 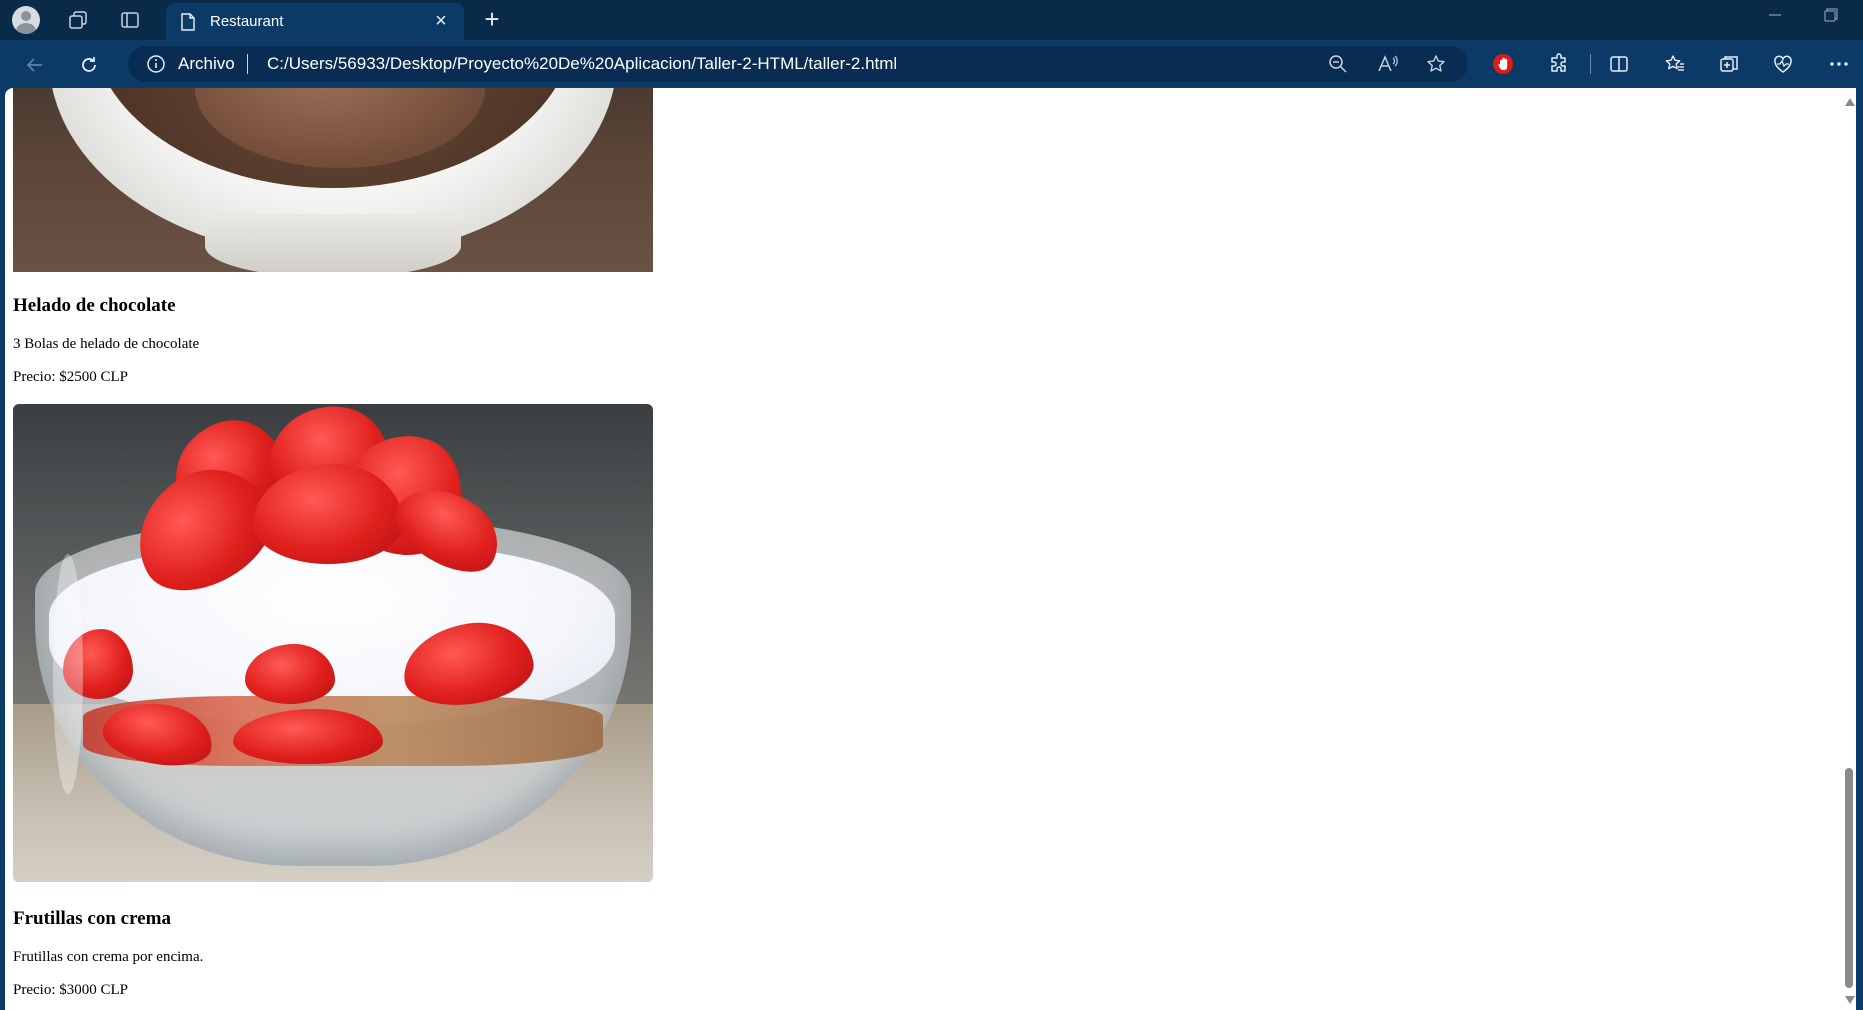 I want to click on item-price: Precio: $3000 CLP, so click(x=70, y=990).